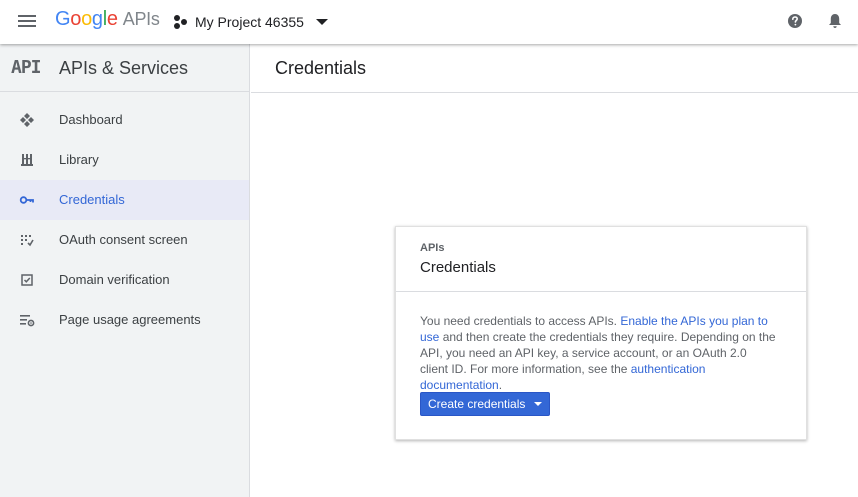 The width and height of the screenshot is (858, 497). Describe the element at coordinates (114, 279) in the screenshot. I see `sidebar-item-label: Domain verification` at that location.